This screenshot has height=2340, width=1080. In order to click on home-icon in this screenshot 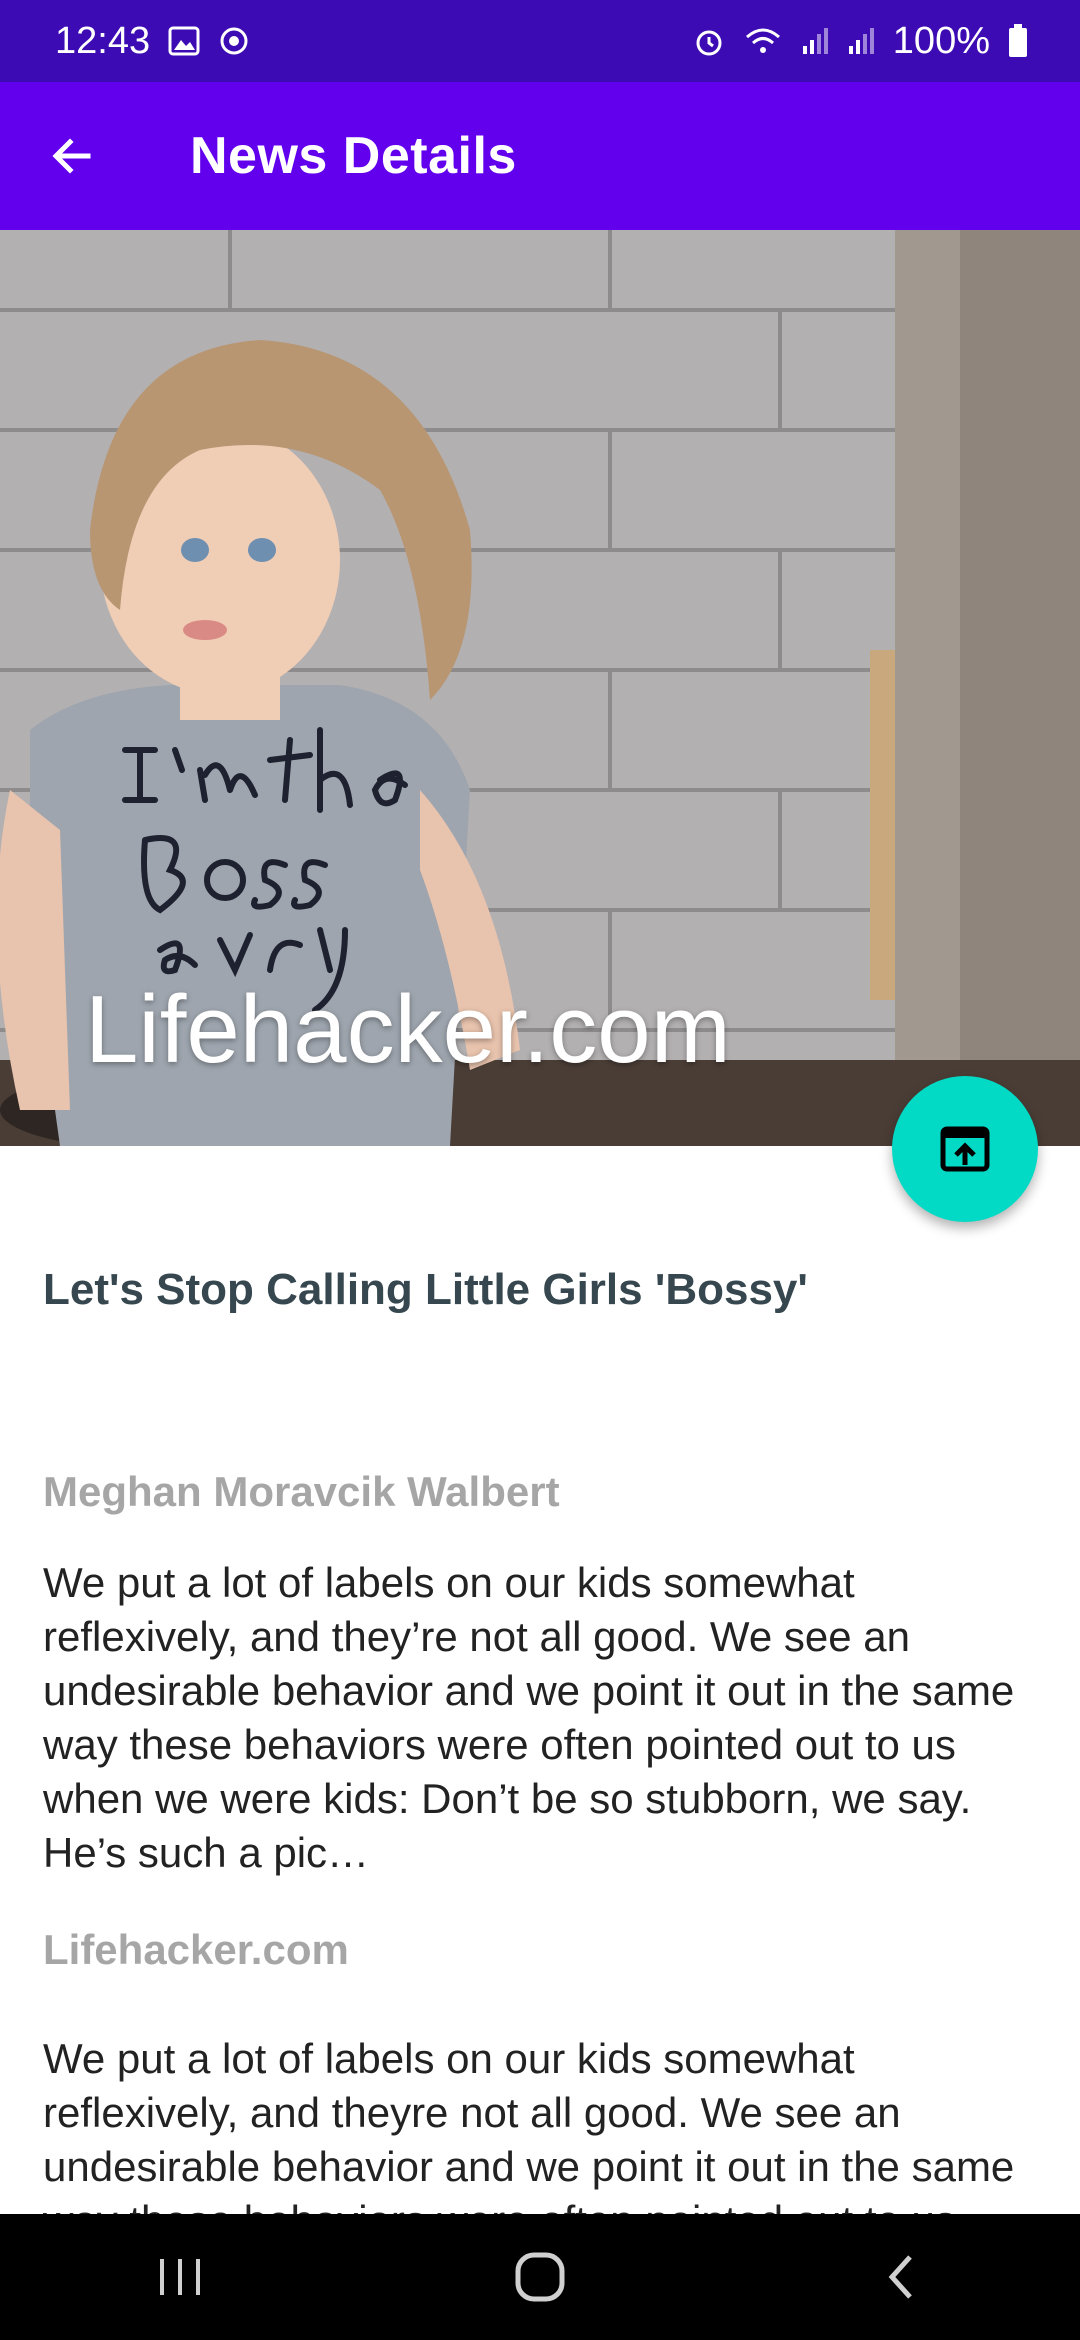, I will do `click(540, 2277)`.